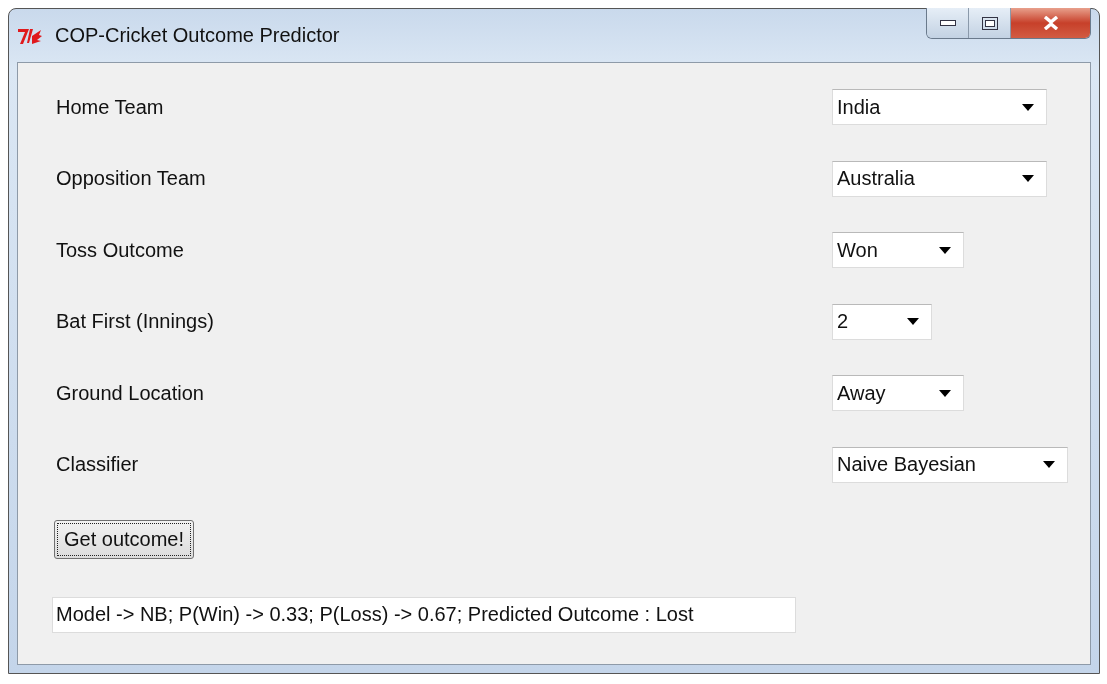 This screenshot has width=1107, height=684. I want to click on field-label: Home Team, so click(110, 107).